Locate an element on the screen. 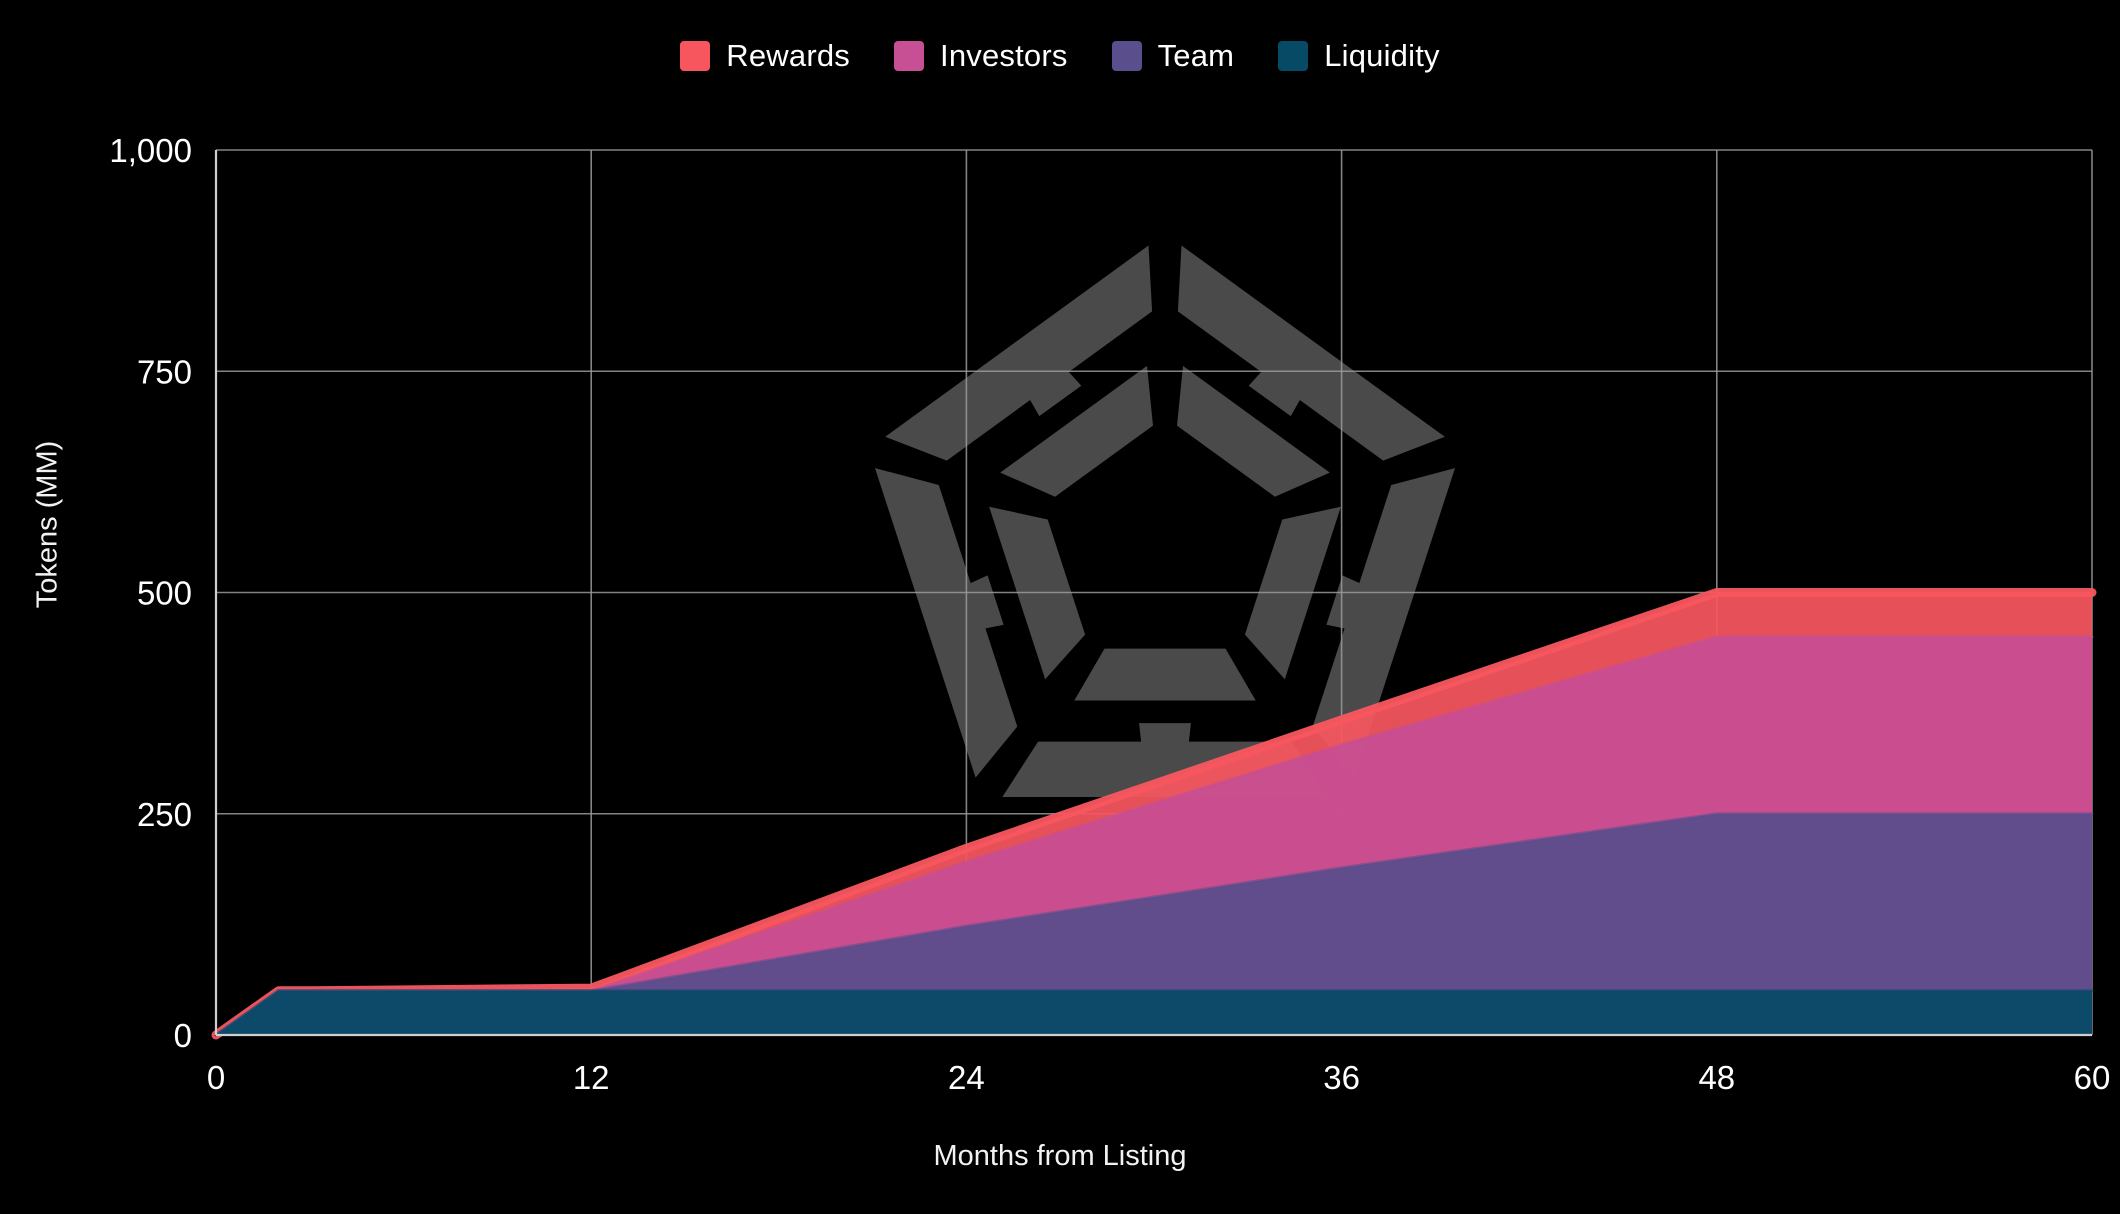 The width and height of the screenshot is (2120, 1214). y-tick-label: 750 is located at coordinates (164, 371).